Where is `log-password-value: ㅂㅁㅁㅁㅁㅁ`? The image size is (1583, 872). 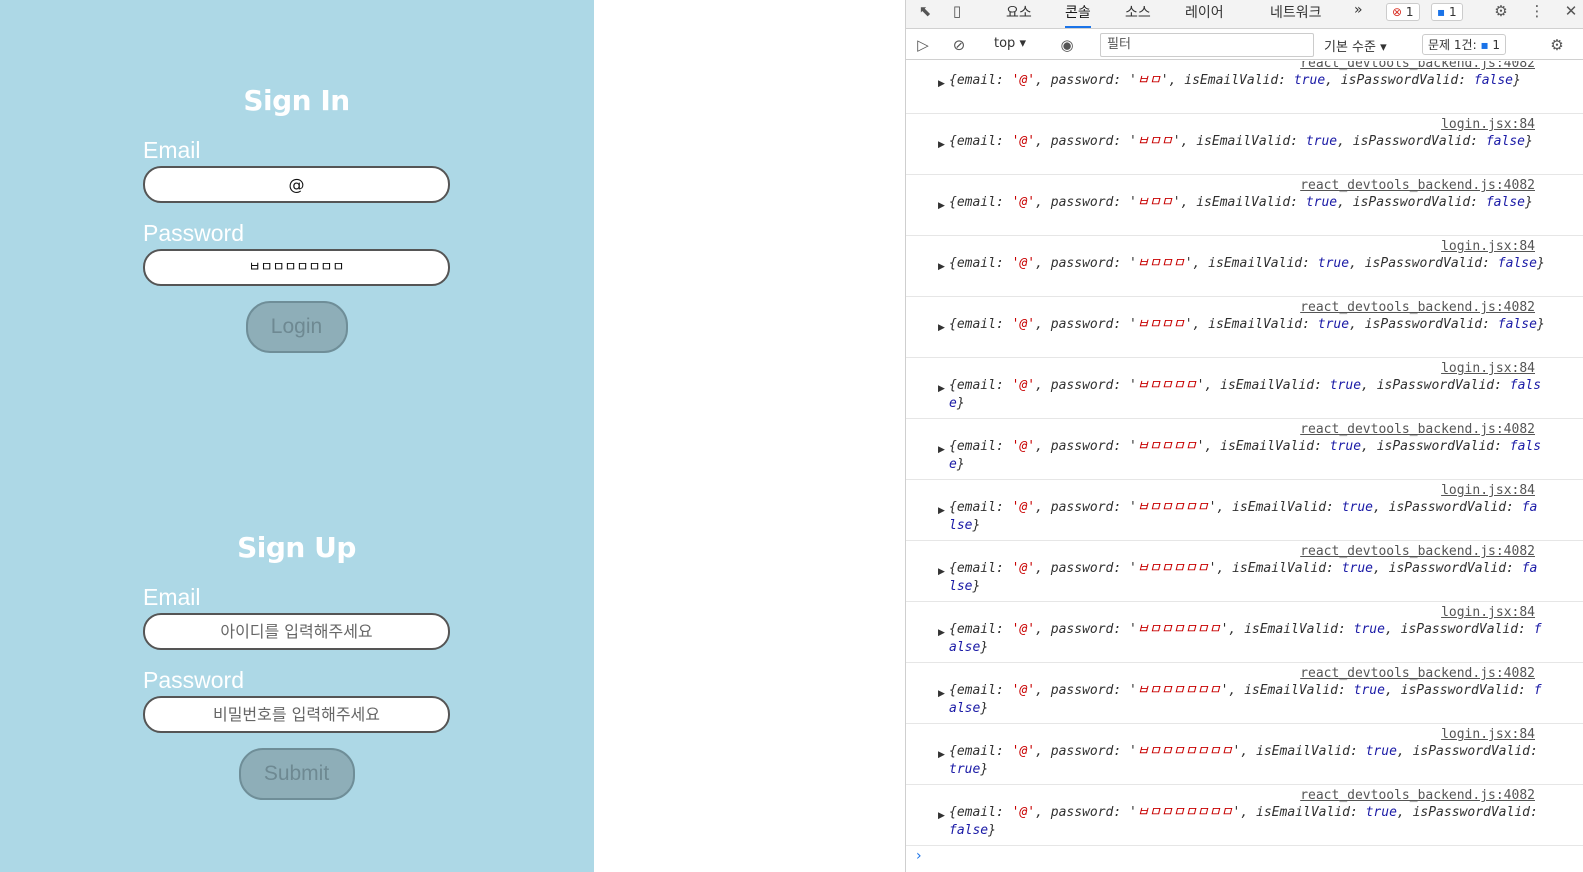 log-password-value: ㅂㅁㅁㅁㅁㅁ is located at coordinates (1172, 507).